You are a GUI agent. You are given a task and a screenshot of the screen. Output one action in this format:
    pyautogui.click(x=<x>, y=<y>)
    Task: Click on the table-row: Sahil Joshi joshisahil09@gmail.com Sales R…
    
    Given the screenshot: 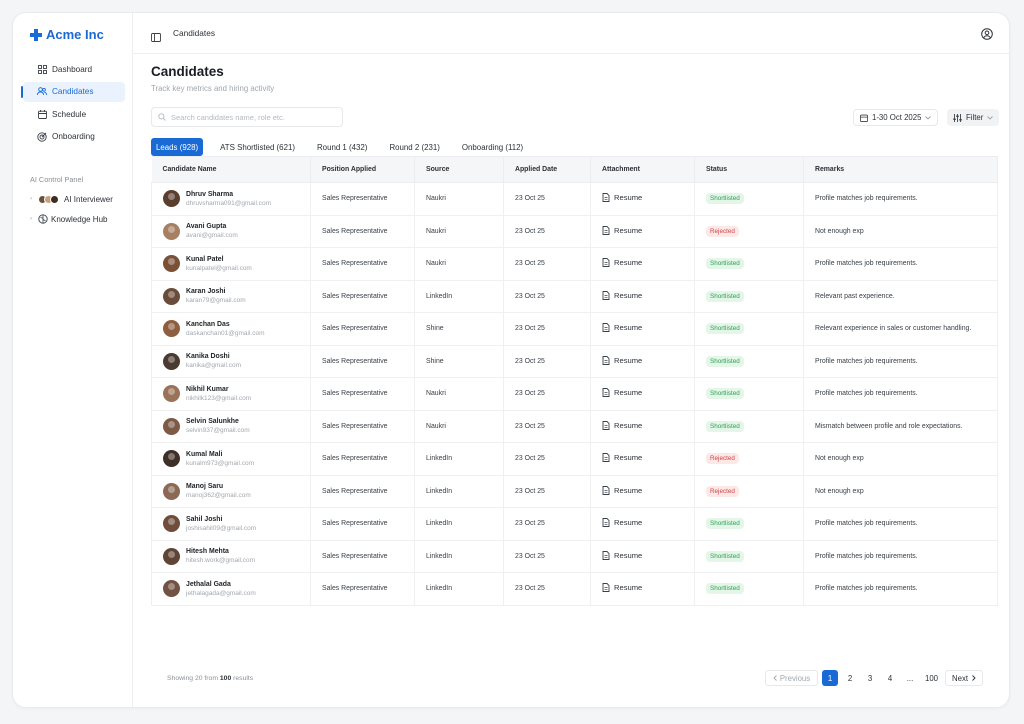 What is the action you would take?
    pyautogui.click(x=574, y=524)
    